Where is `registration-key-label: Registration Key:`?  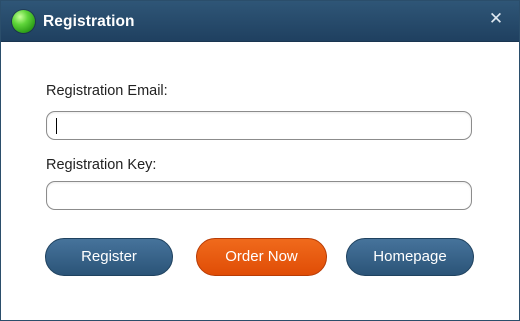 registration-key-label: Registration Key: is located at coordinates (101, 165).